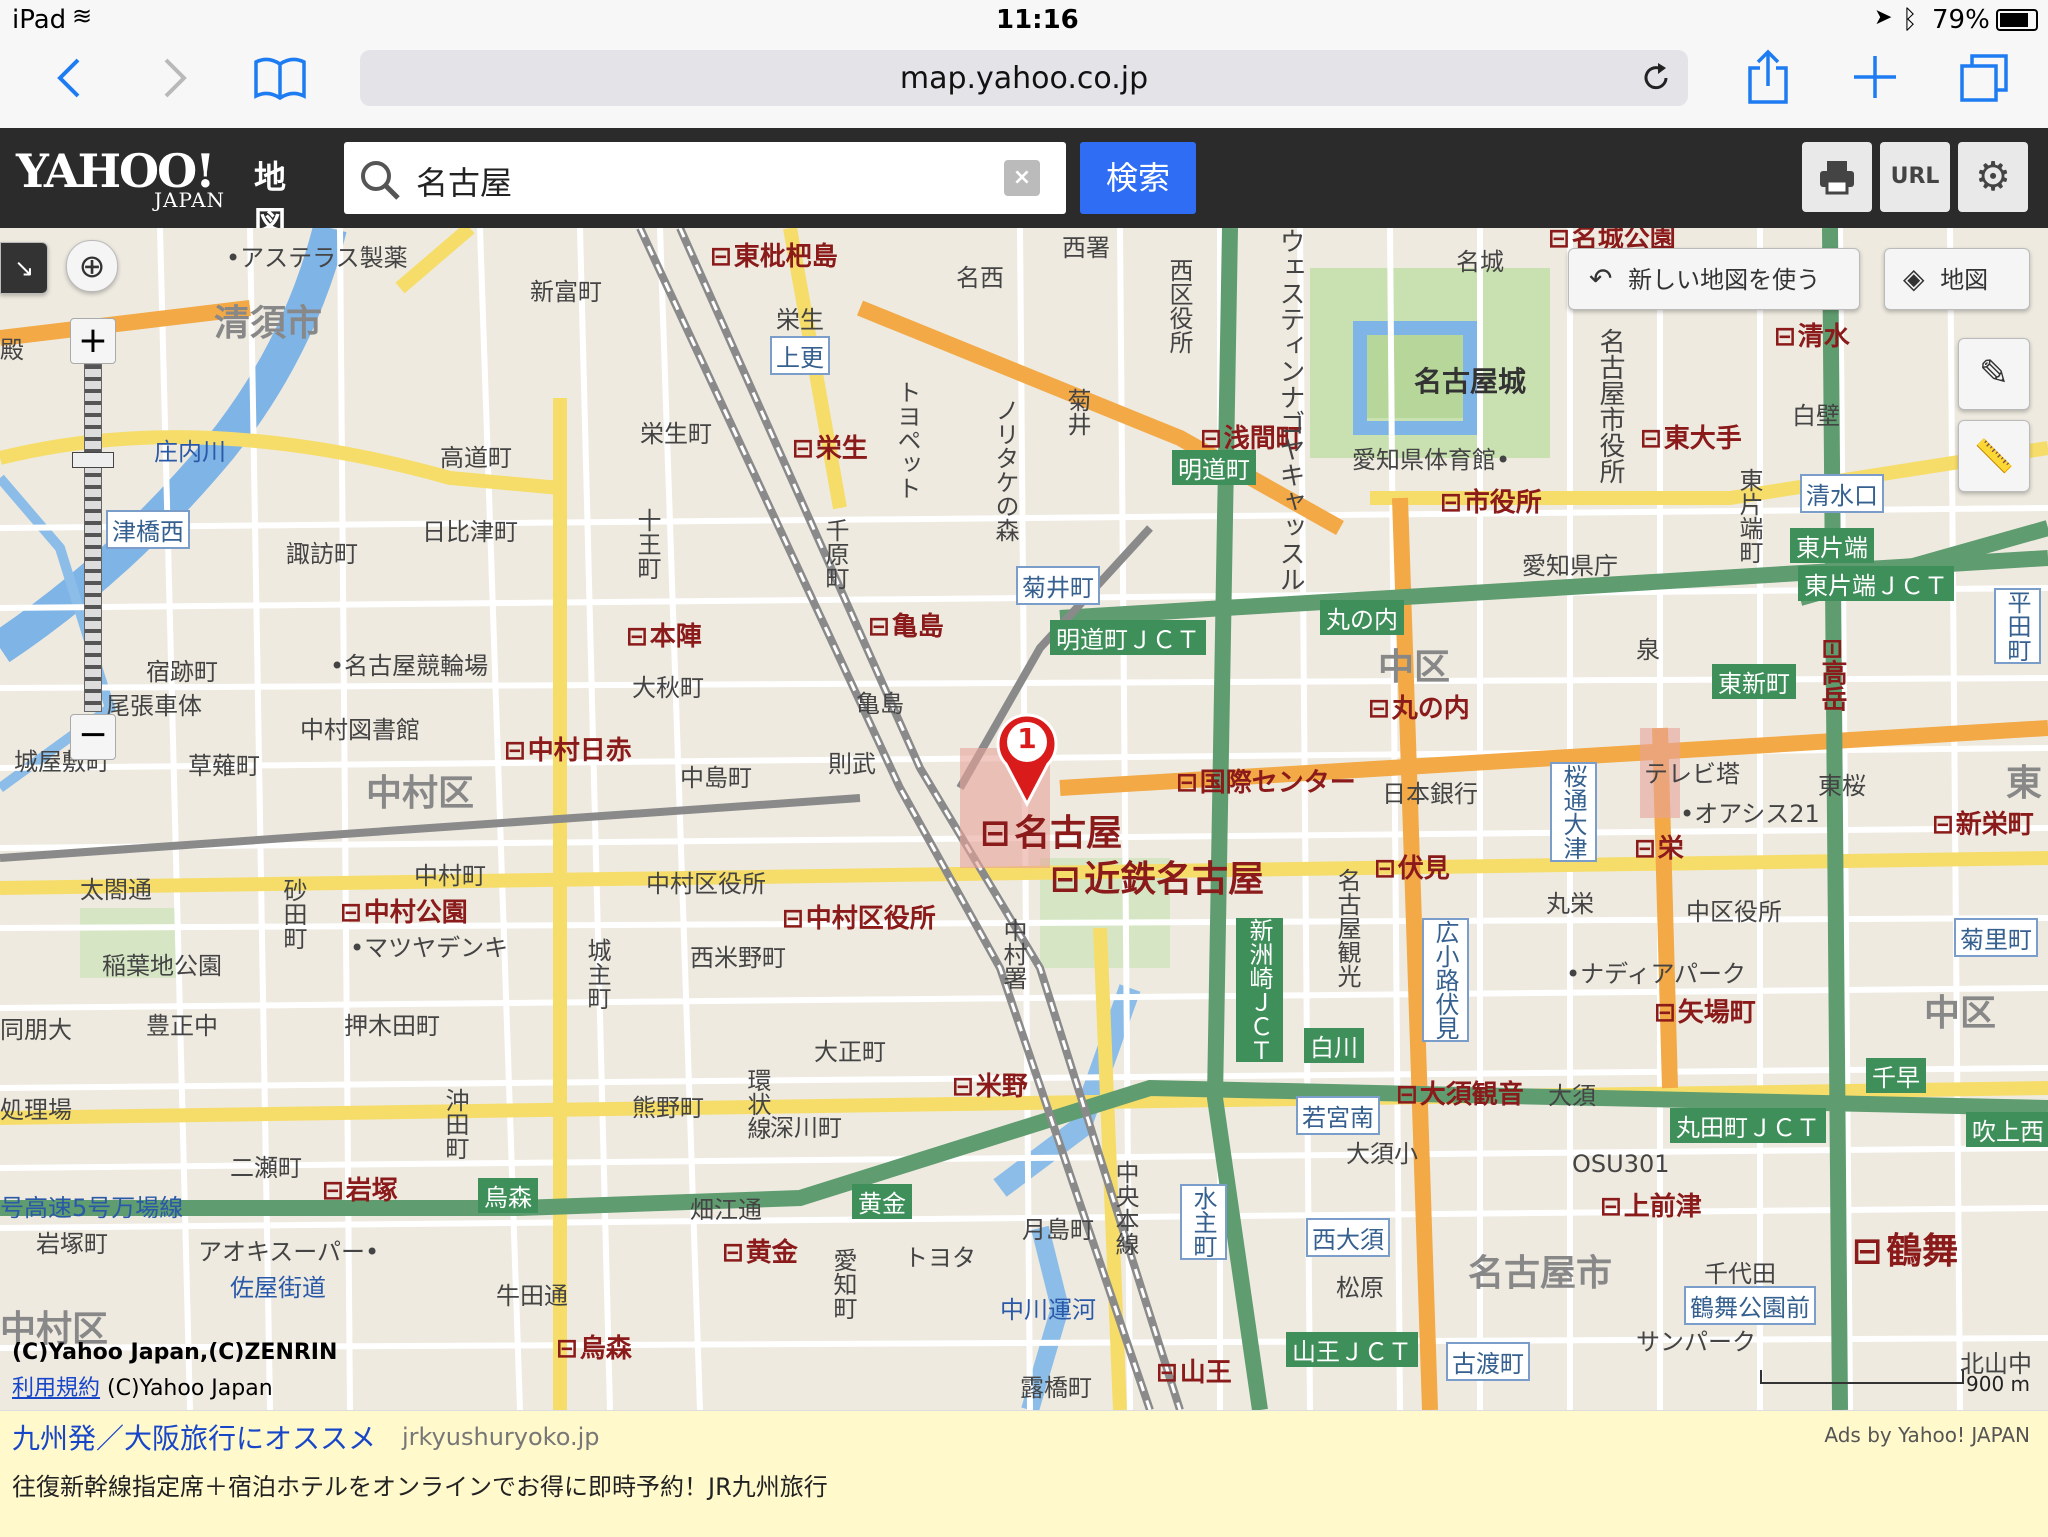 This screenshot has height=1537, width=2048. Describe the element at coordinates (1157, 876) in the screenshot. I see `station-label-main: 近鉄名古屋` at that location.